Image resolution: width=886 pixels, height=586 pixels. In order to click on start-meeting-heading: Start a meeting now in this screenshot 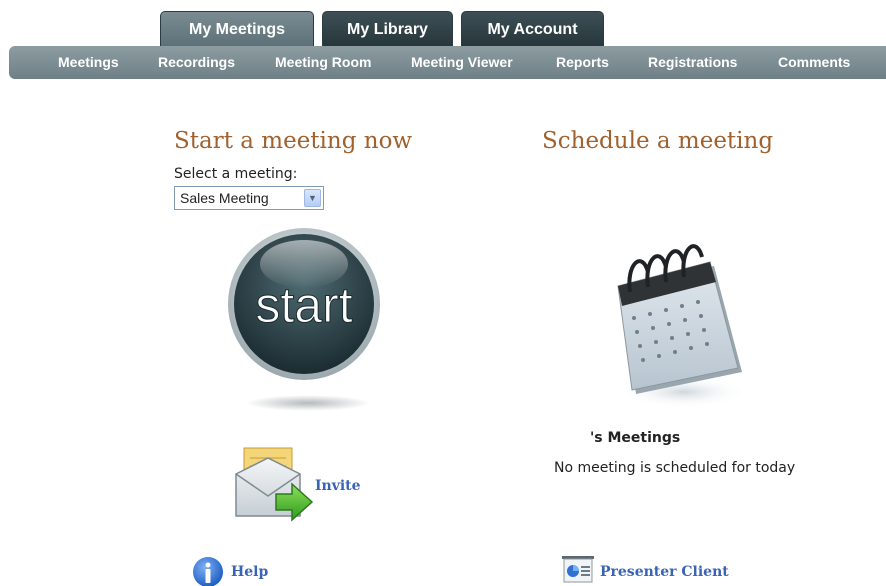, I will do `click(293, 141)`.